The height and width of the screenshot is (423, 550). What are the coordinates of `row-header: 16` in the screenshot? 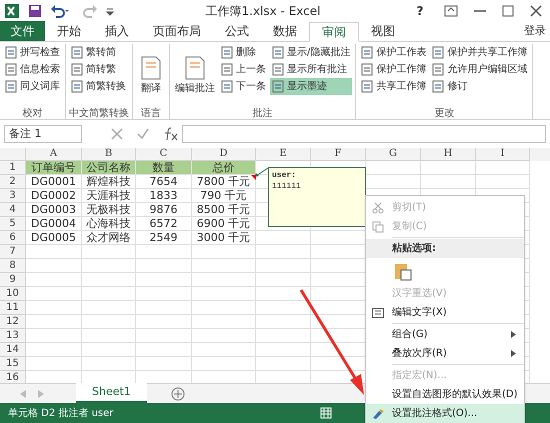 It's located at (13, 377).